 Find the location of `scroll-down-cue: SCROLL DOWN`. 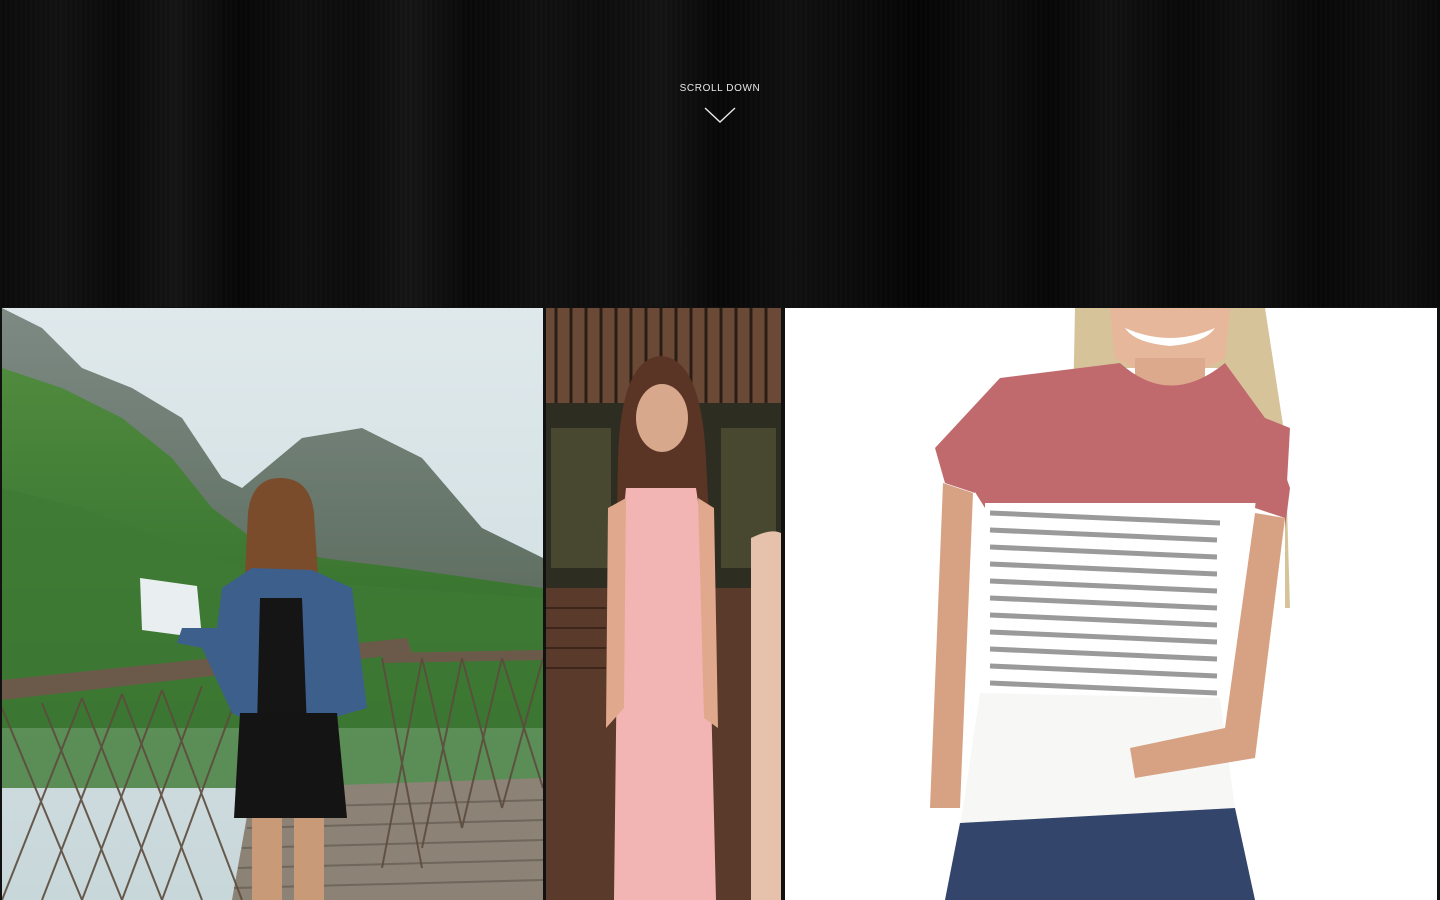

scroll-down-cue: SCROLL DOWN is located at coordinates (720, 105).